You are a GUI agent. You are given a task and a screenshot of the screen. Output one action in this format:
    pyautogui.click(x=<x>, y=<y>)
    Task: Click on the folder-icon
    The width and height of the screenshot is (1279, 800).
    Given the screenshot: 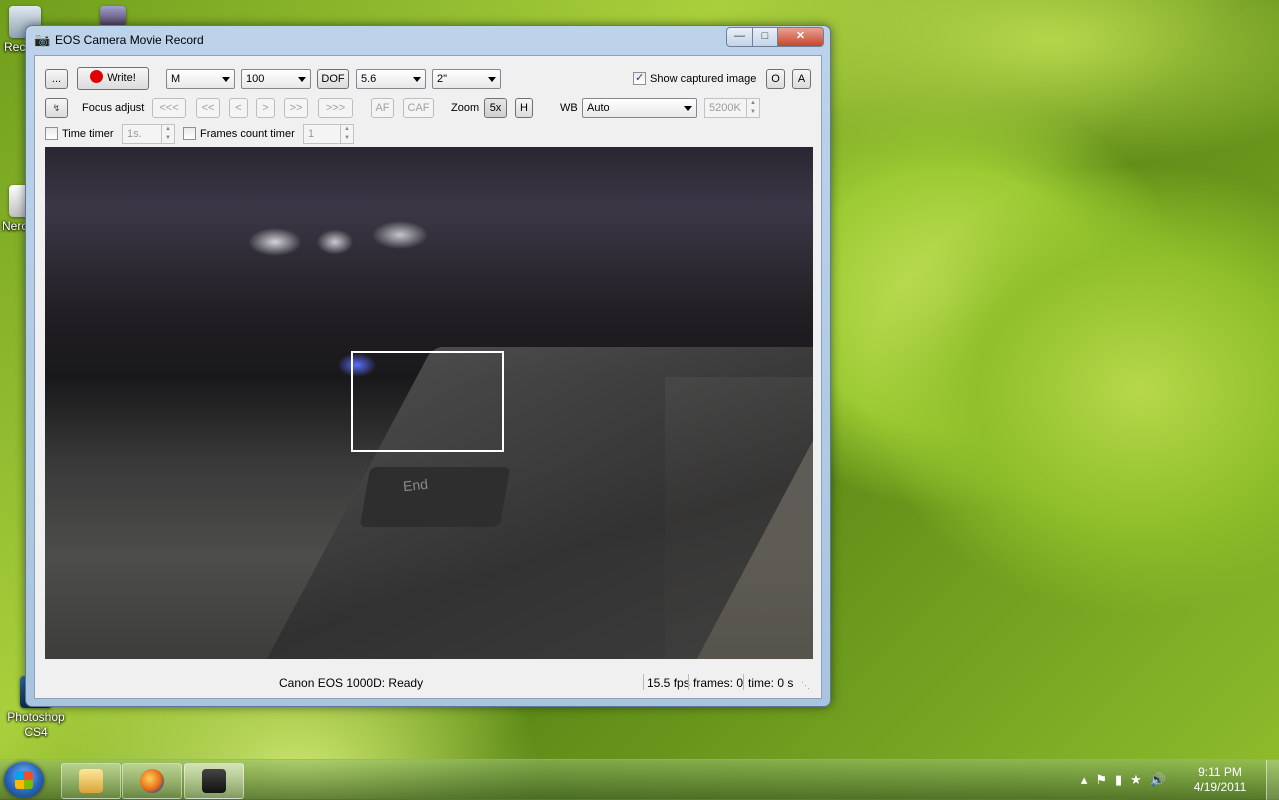 What is the action you would take?
    pyautogui.click(x=91, y=781)
    